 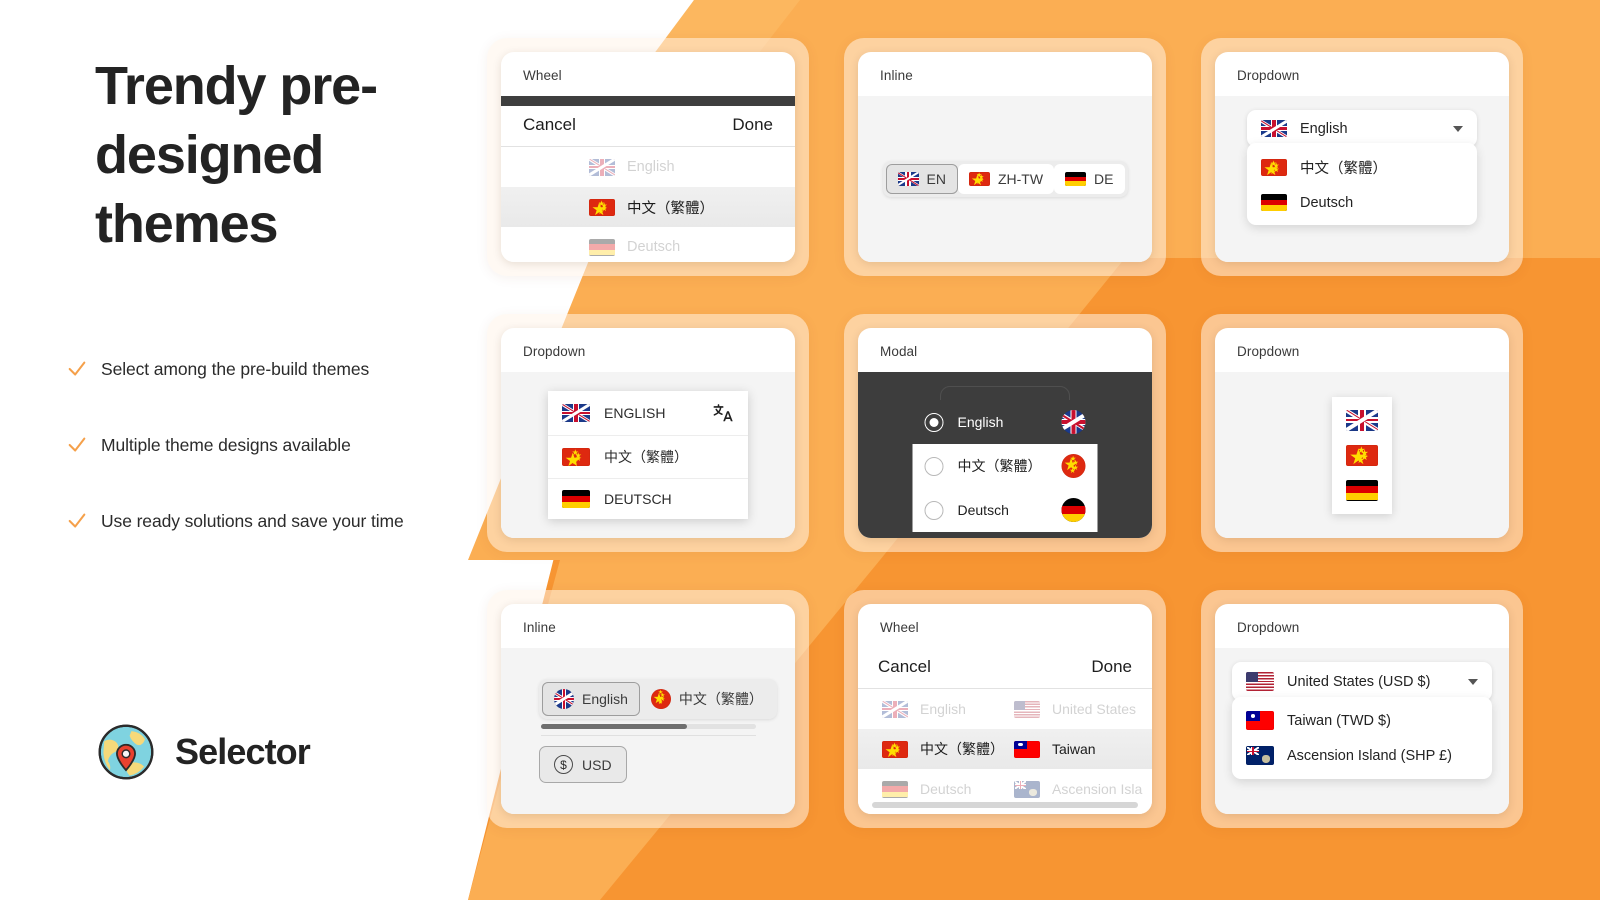 What do you see at coordinates (896, 75) in the screenshot?
I see `card-title: Inline` at bounding box center [896, 75].